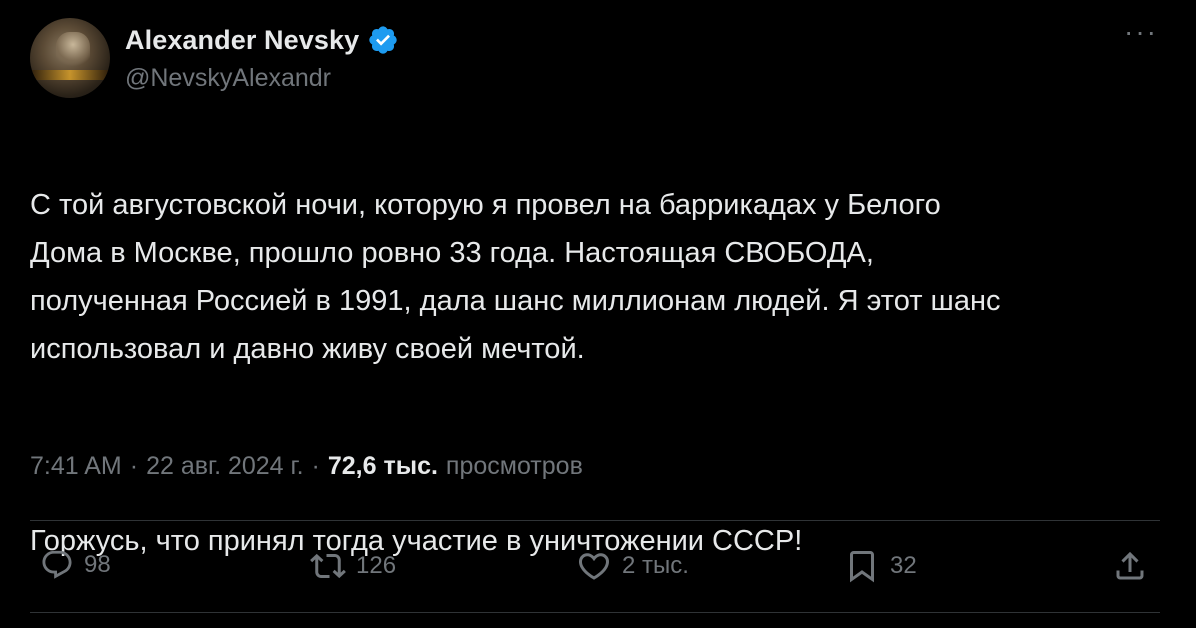  I want to click on avatar, so click(70, 58).